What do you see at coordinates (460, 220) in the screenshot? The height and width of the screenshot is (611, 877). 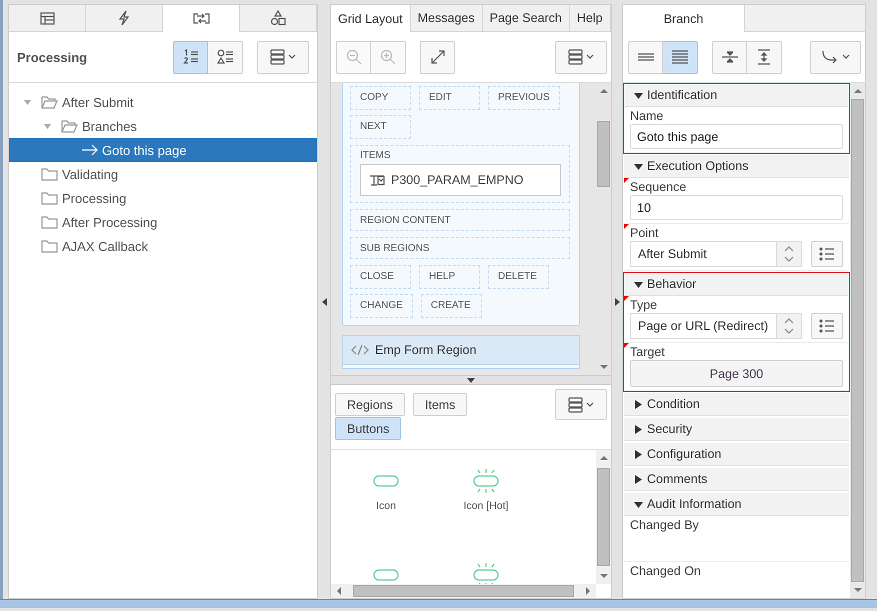 I see `region-slot: REGION CONTENT` at bounding box center [460, 220].